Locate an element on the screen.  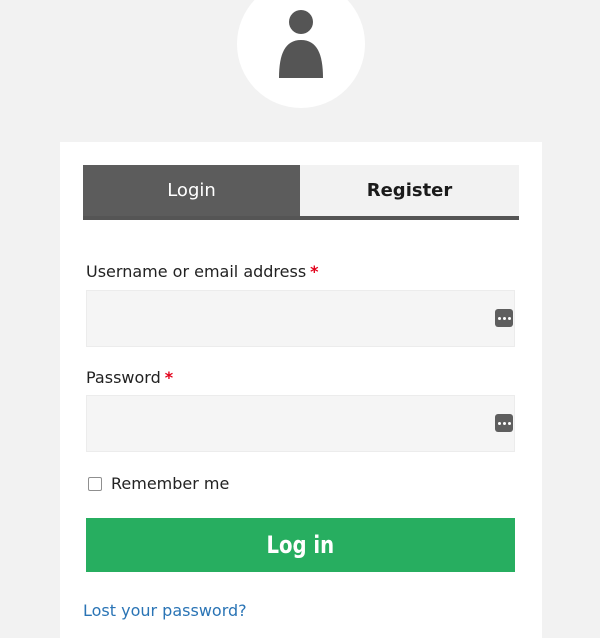
password-label-text: Password is located at coordinates (123, 377).